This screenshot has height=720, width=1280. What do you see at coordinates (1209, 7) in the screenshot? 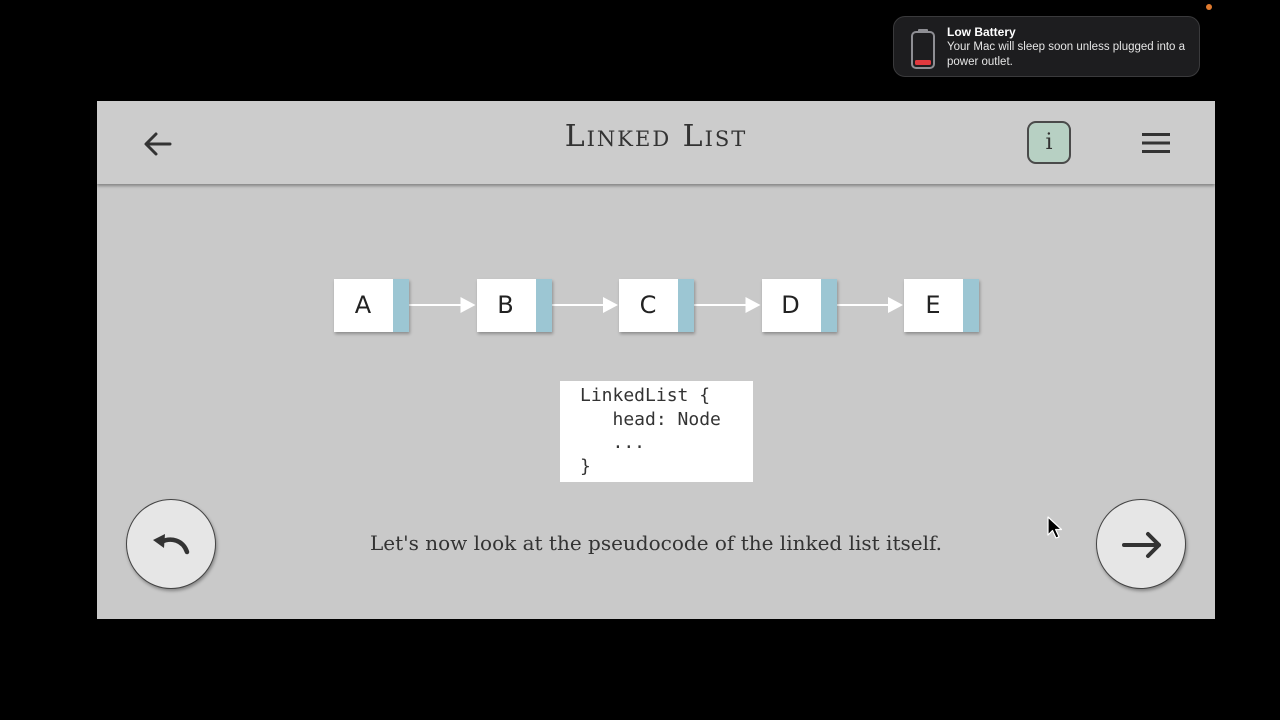
I see `recording-indicator-dot` at bounding box center [1209, 7].